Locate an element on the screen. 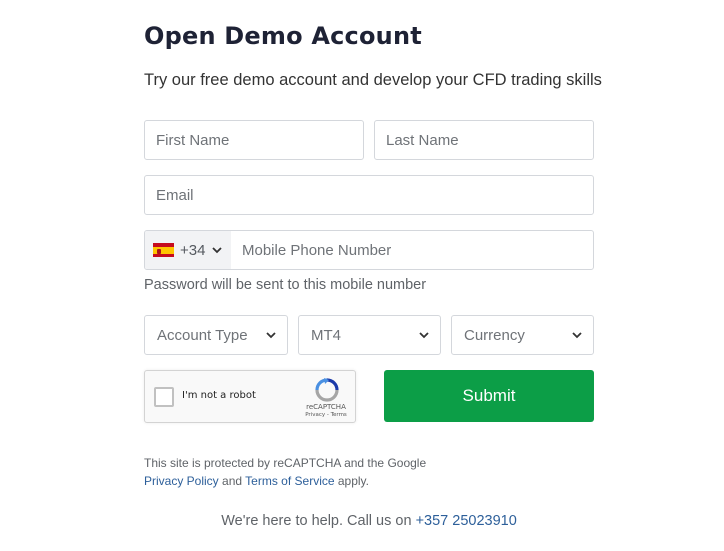 The image size is (724, 551). country-code: +34 is located at coordinates (193, 250).